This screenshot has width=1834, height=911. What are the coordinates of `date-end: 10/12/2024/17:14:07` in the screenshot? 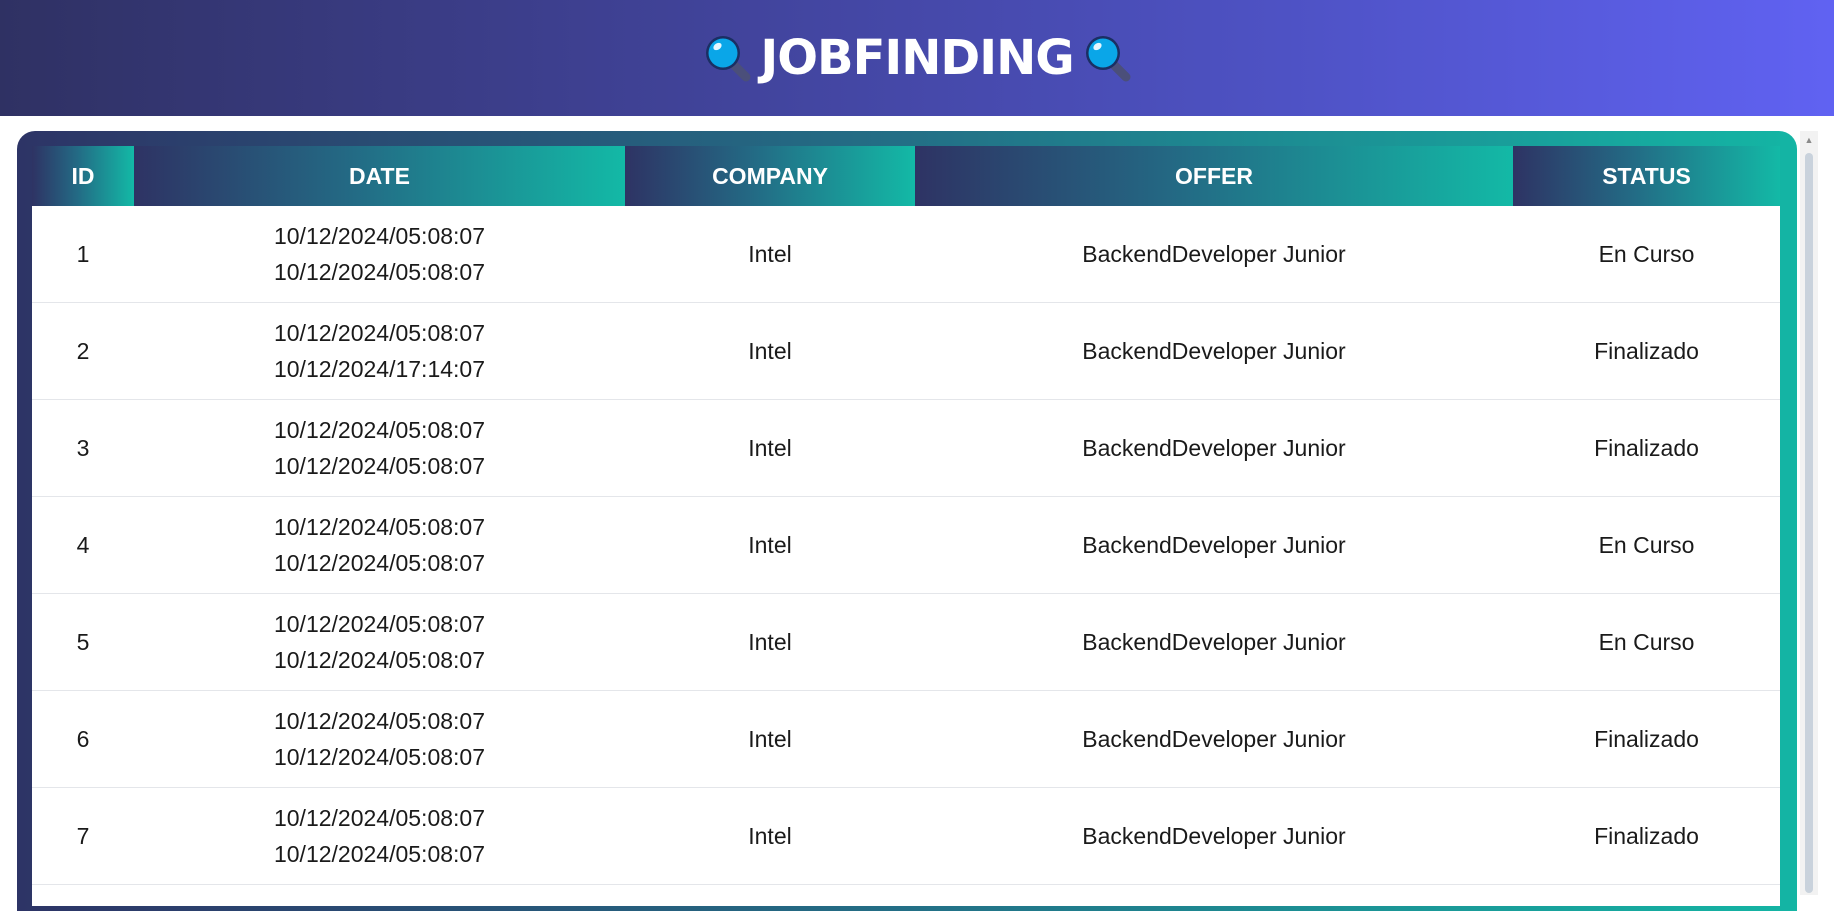 It's located at (379, 369).